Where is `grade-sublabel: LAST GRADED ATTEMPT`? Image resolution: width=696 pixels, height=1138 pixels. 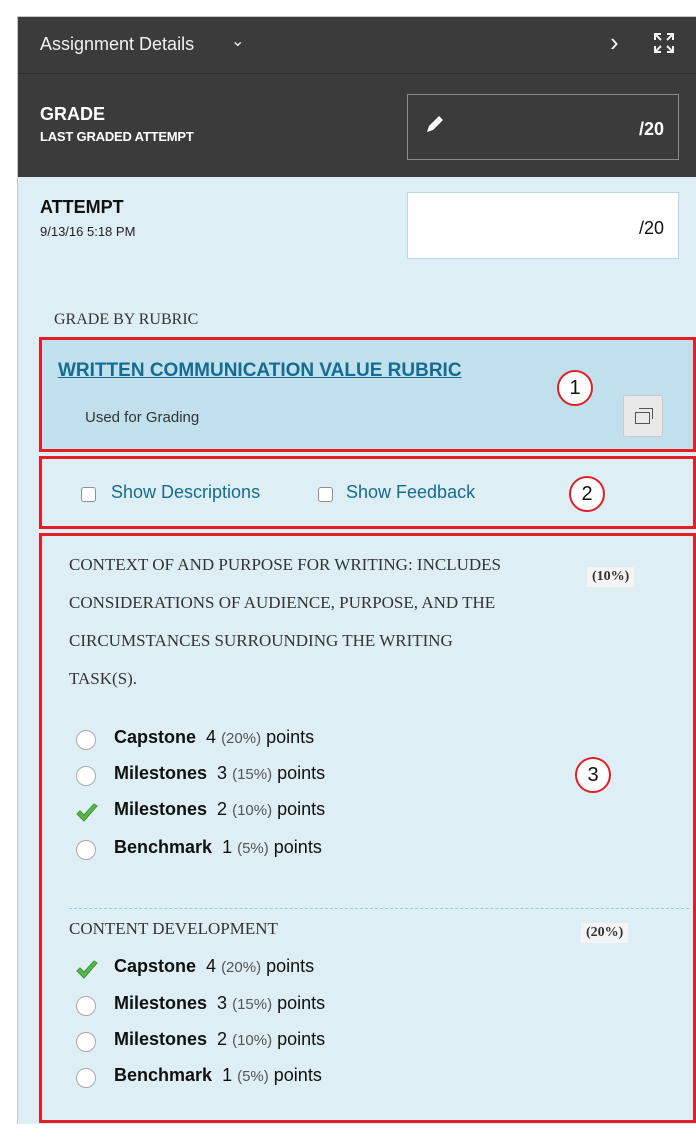
grade-sublabel: LAST GRADED ATTEMPT is located at coordinates (117, 136).